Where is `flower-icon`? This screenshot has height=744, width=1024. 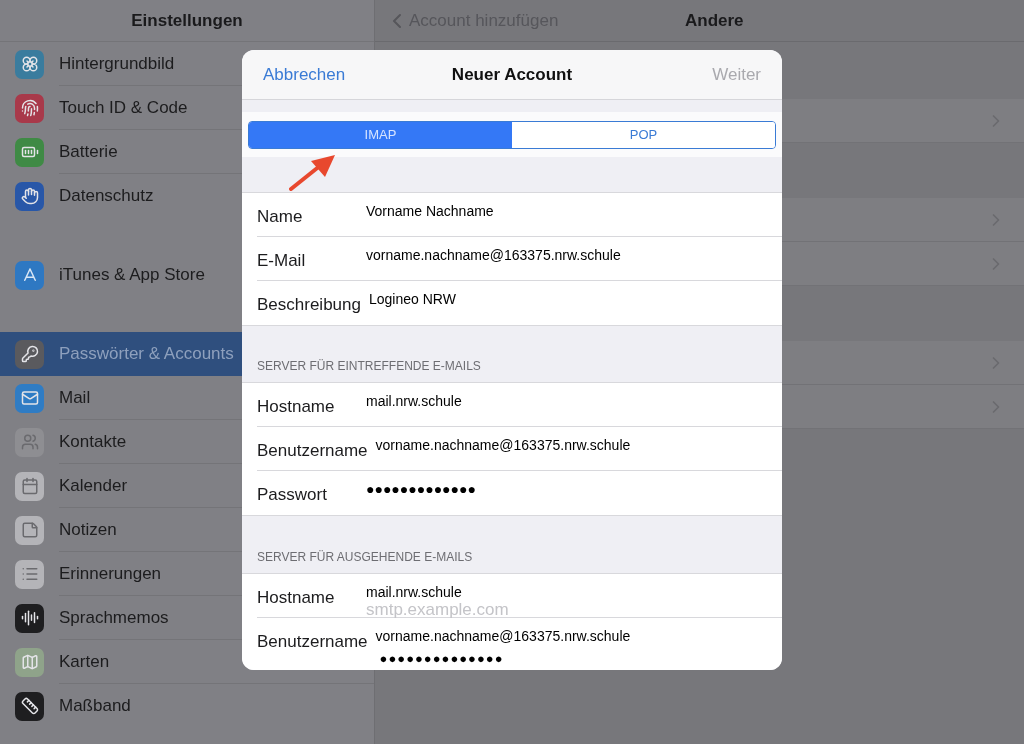 flower-icon is located at coordinates (29, 64).